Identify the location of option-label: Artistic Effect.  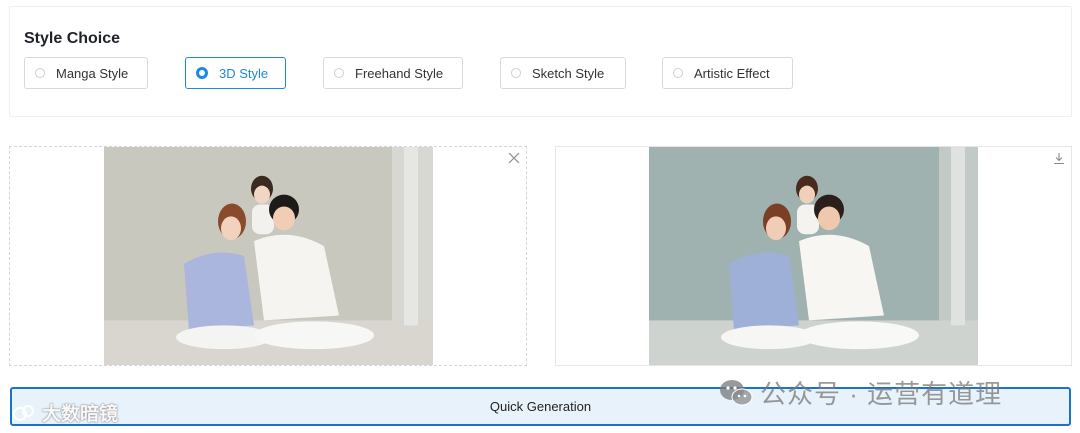
(732, 73).